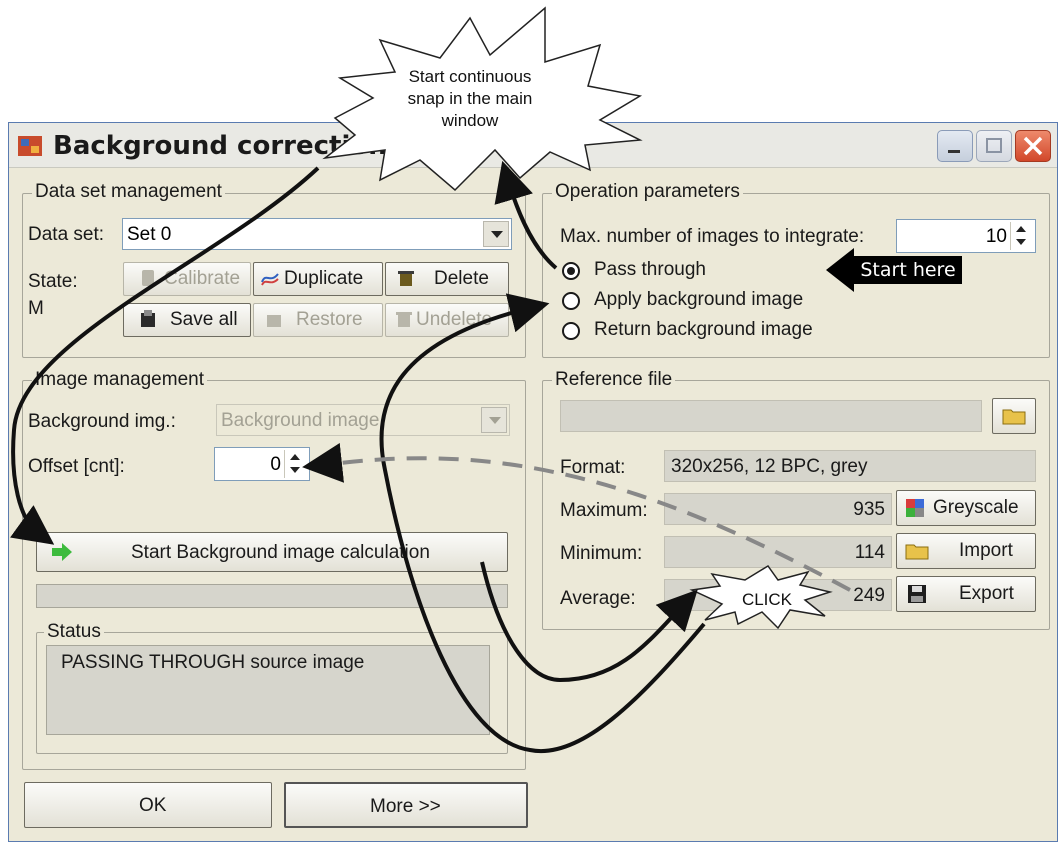 Image resolution: width=1063 pixels, height=844 pixels. I want to click on arrow-to-start-button, so click(165, 355).